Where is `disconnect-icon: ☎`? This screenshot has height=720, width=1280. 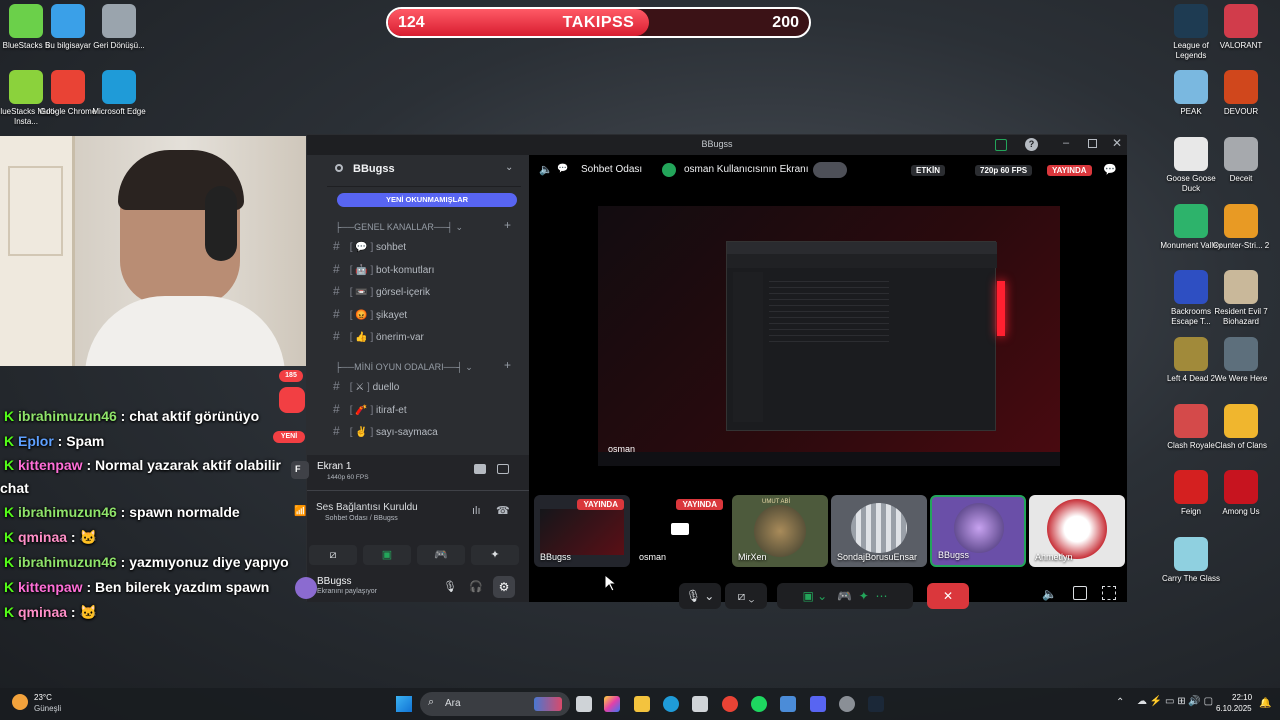
disconnect-icon: ☎ is located at coordinates (503, 510).